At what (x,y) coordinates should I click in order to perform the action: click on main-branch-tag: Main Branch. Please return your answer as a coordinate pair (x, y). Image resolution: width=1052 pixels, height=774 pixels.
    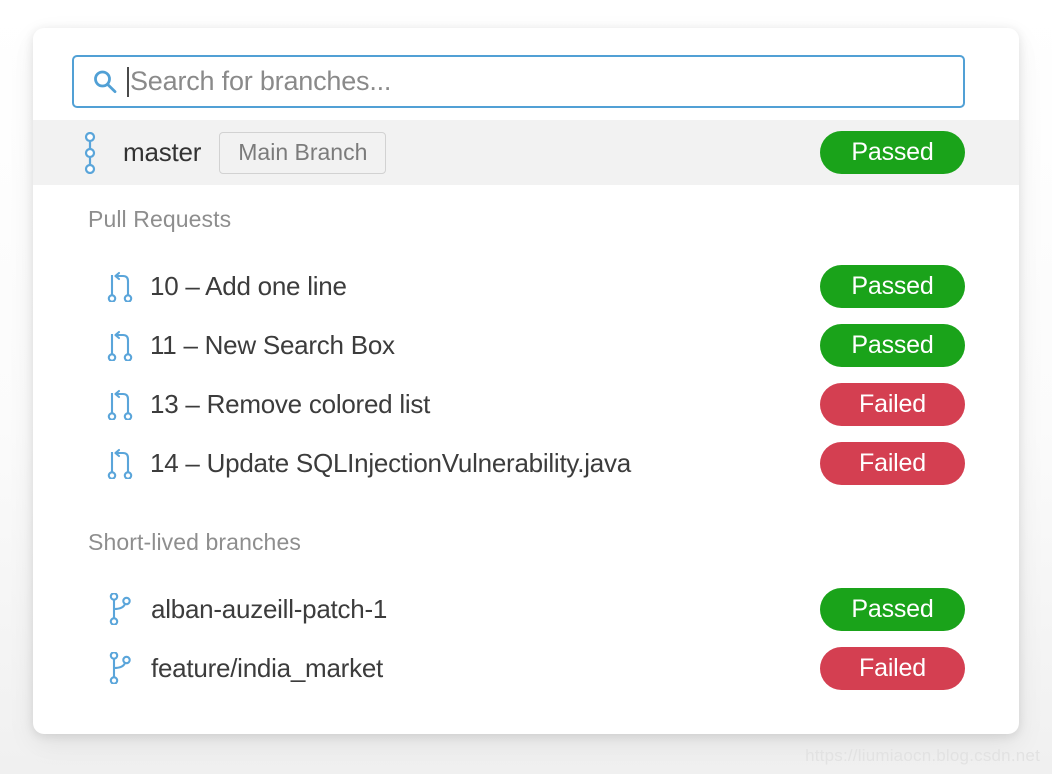
    Looking at the image, I should click on (303, 152).